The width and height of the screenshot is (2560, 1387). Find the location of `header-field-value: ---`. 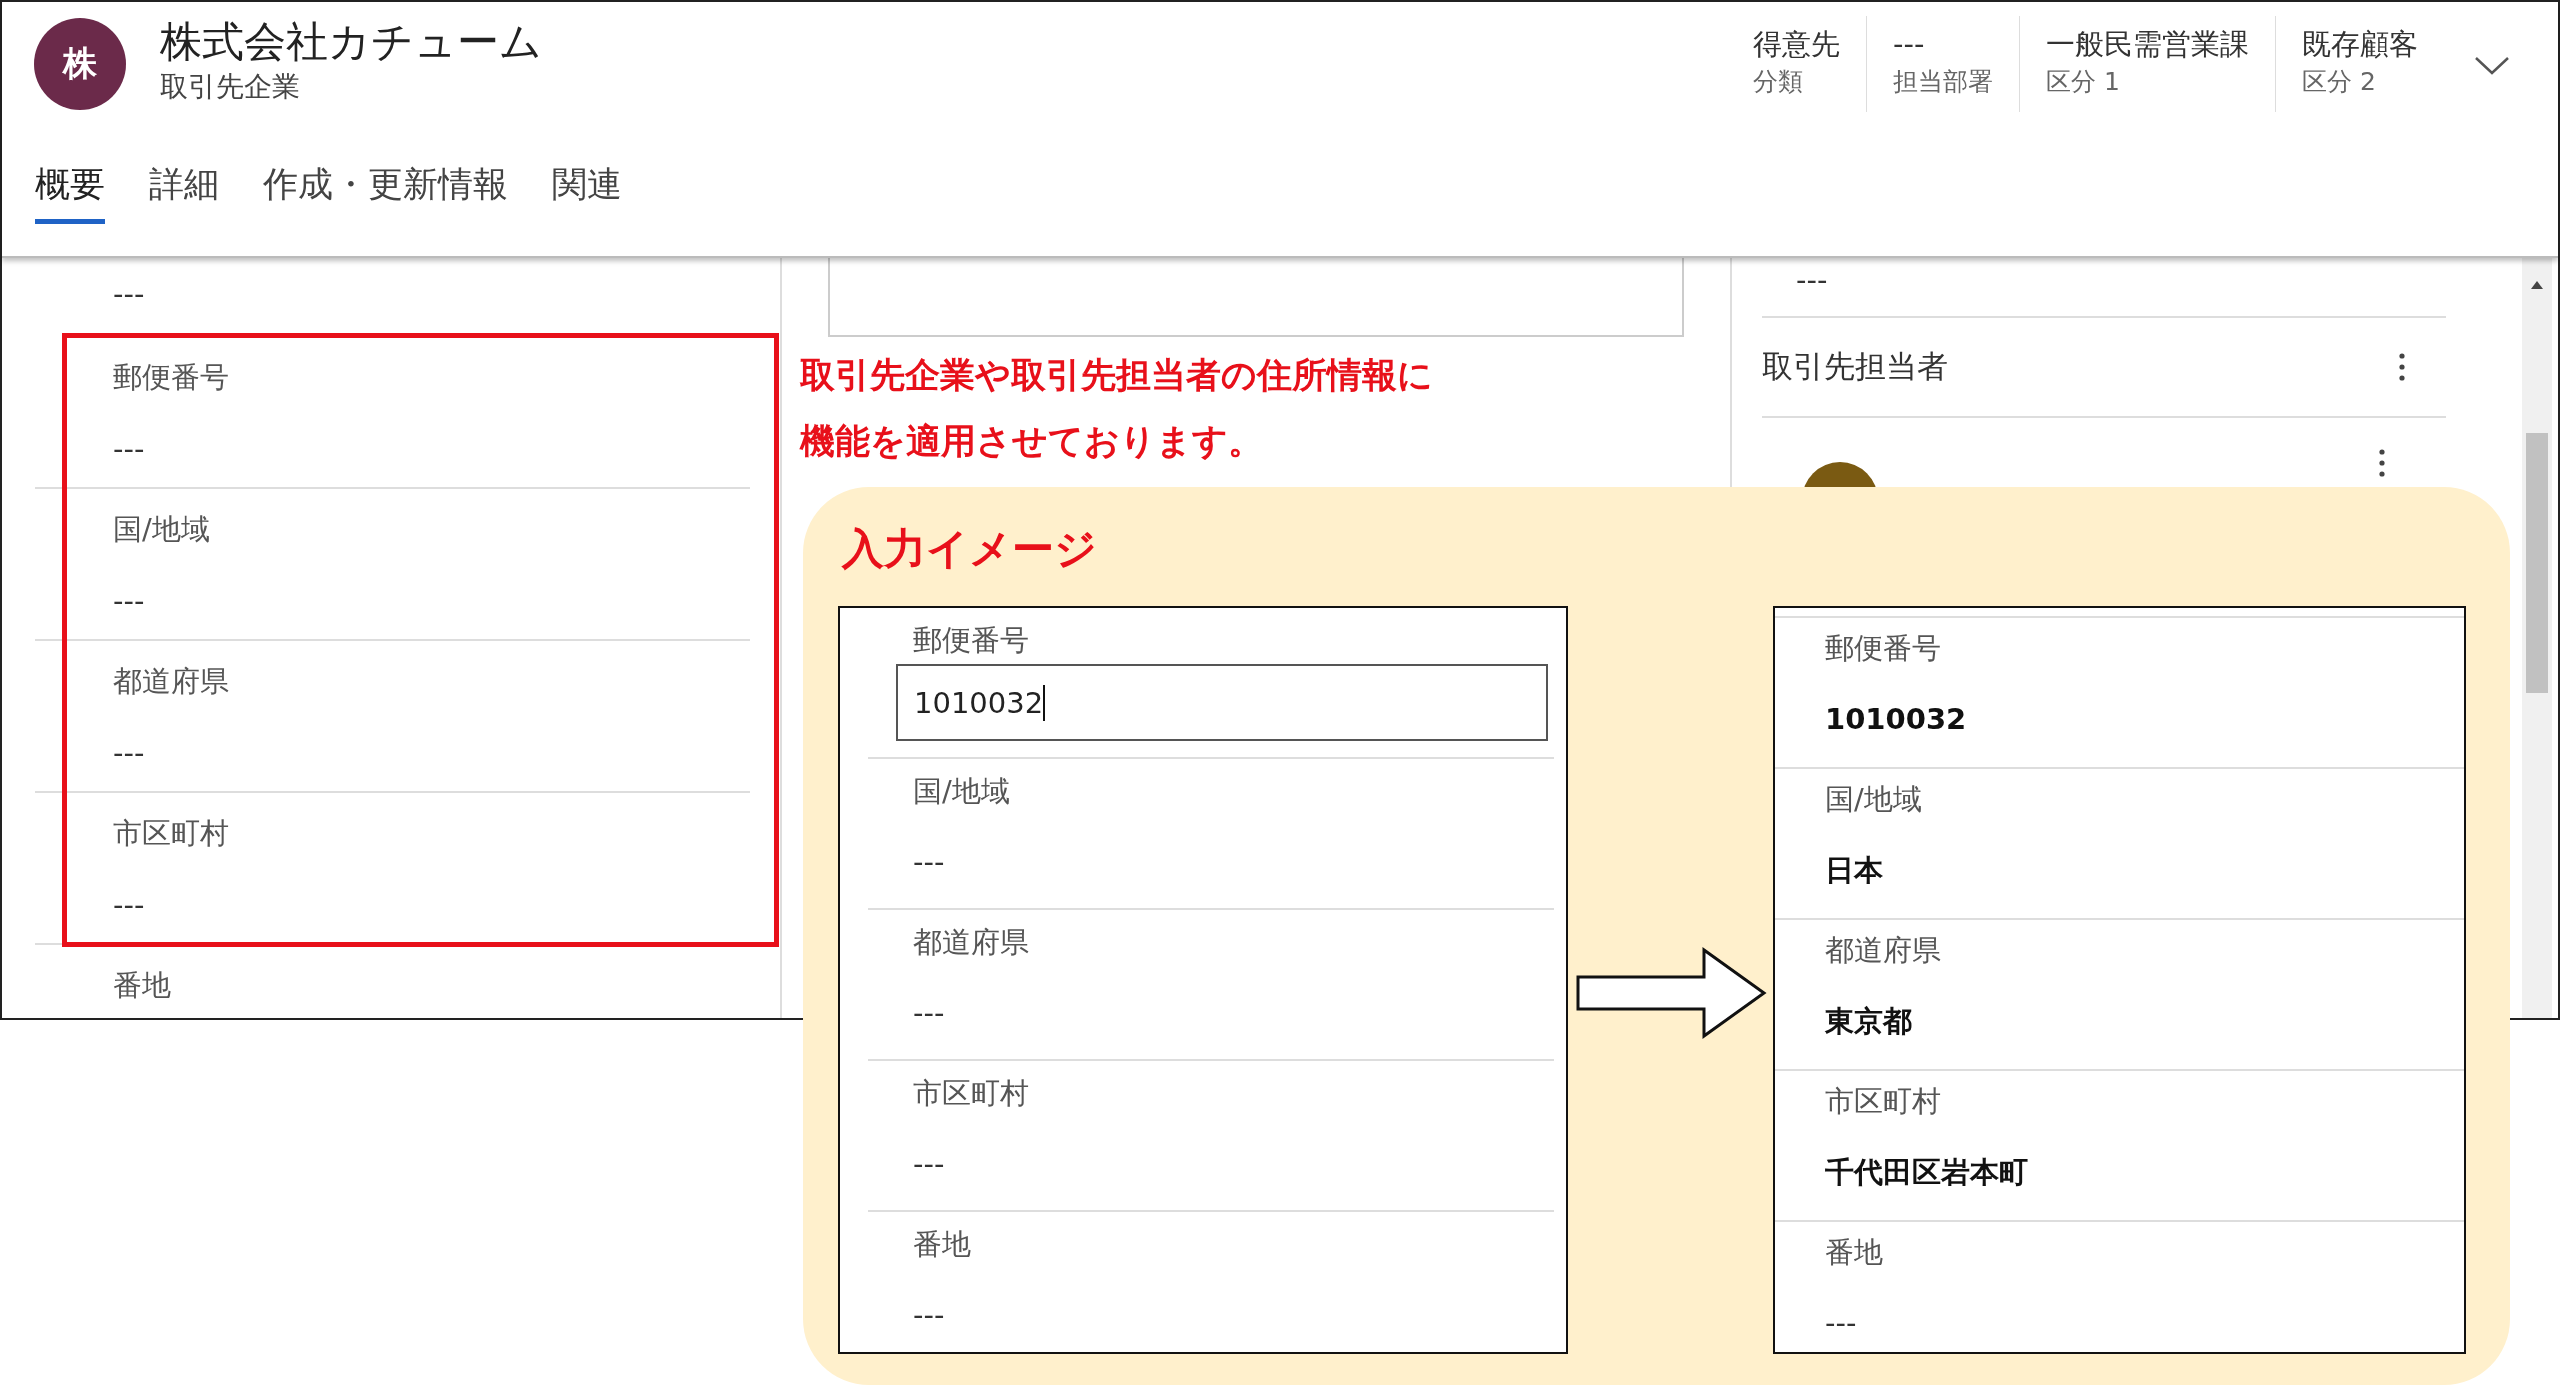

header-field-value: --- is located at coordinates (1909, 44).